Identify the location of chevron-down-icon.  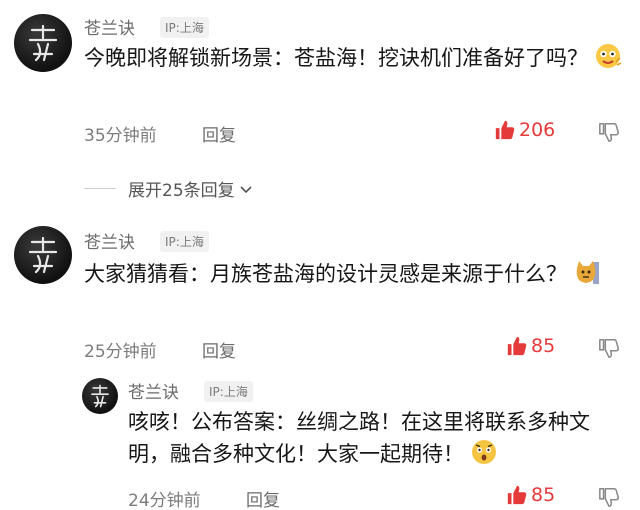
(246, 189).